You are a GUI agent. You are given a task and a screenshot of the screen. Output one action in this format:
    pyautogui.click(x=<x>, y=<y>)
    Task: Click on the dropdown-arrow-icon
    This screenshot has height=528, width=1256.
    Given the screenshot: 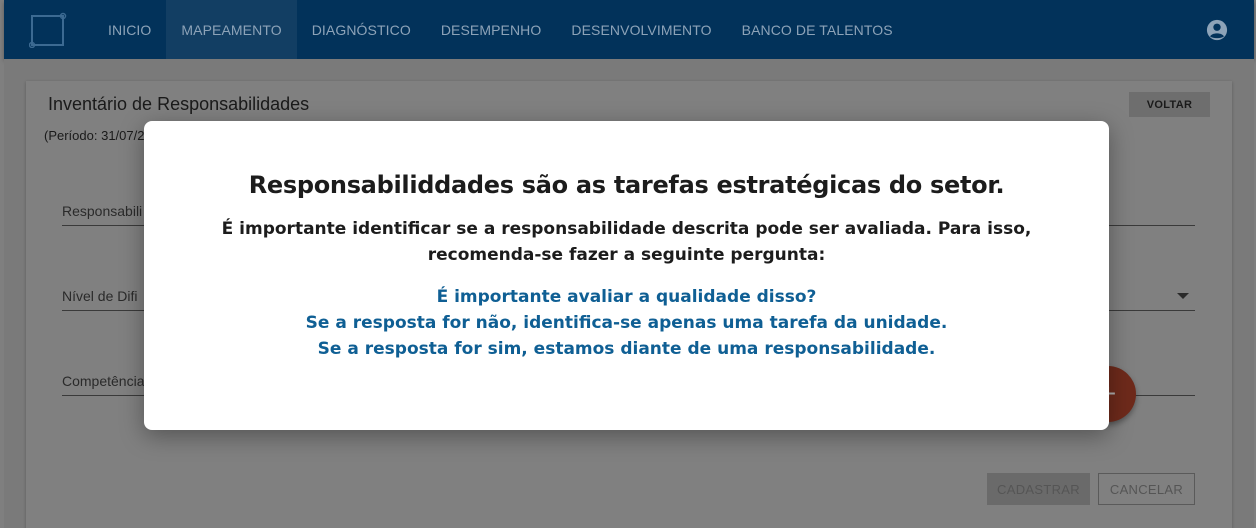 What is the action you would take?
    pyautogui.click(x=1183, y=296)
    